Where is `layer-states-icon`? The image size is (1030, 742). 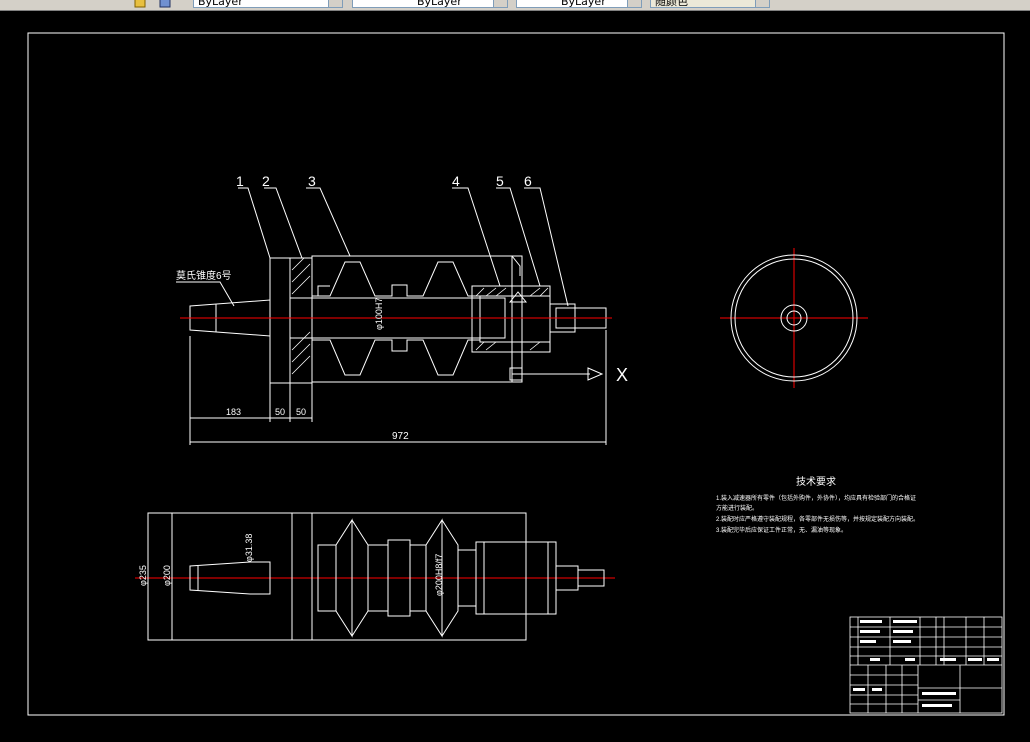
layer-states-icon is located at coordinates (141, 4).